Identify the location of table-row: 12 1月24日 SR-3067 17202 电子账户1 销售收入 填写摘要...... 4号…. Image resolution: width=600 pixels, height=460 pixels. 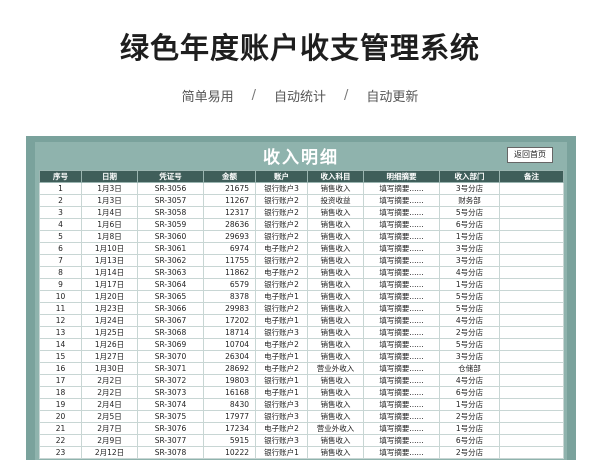
(301, 320).